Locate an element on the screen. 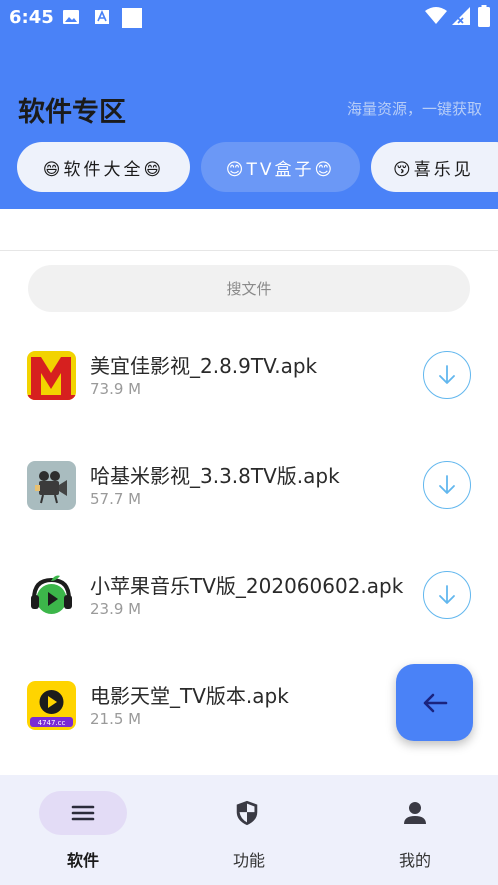  font-notification-icon is located at coordinates (102, 17).